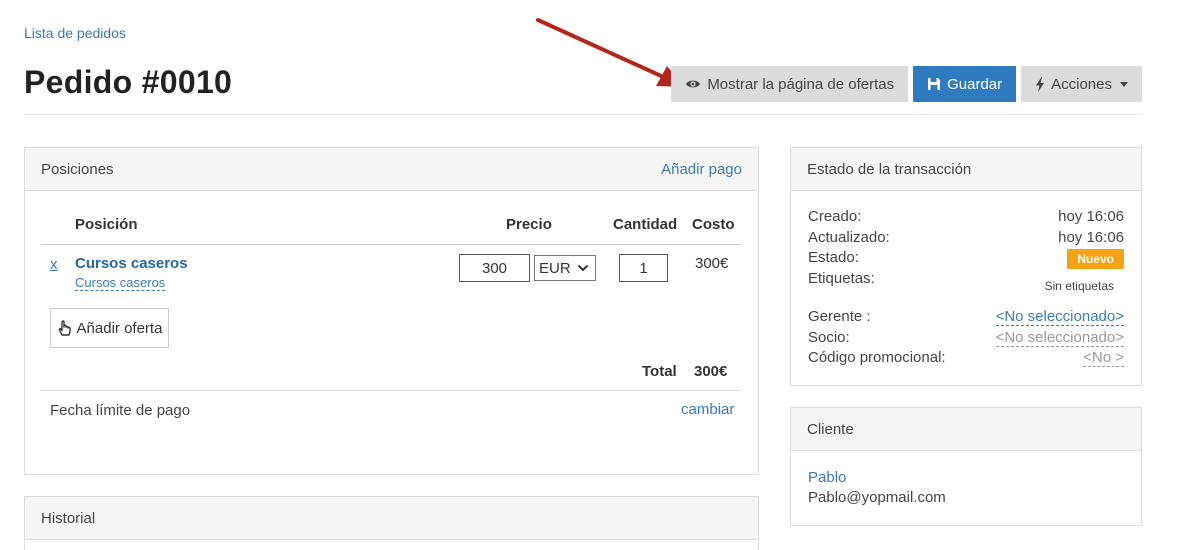 The height and width of the screenshot is (550, 1200). I want to click on price-input: 300, so click(494, 268).